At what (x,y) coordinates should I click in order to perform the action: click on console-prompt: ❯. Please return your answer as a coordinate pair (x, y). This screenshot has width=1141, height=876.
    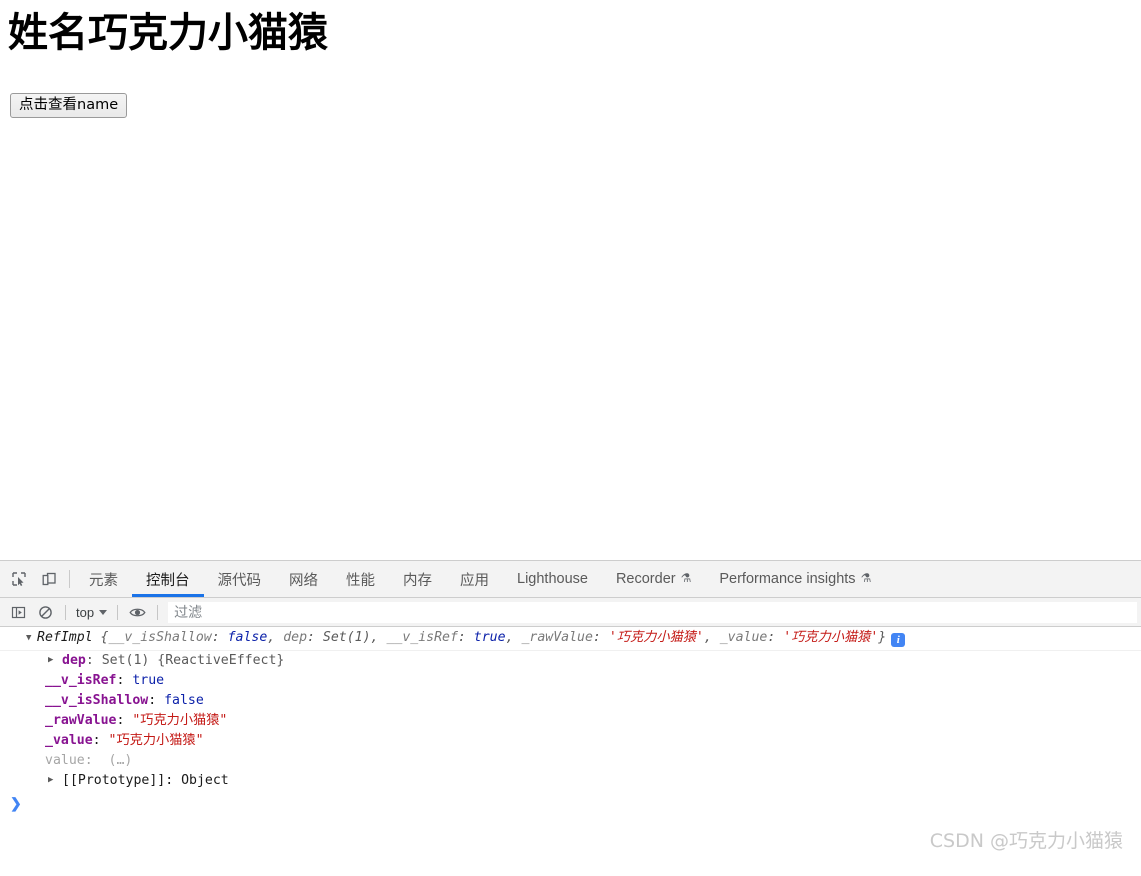
    Looking at the image, I should click on (570, 803).